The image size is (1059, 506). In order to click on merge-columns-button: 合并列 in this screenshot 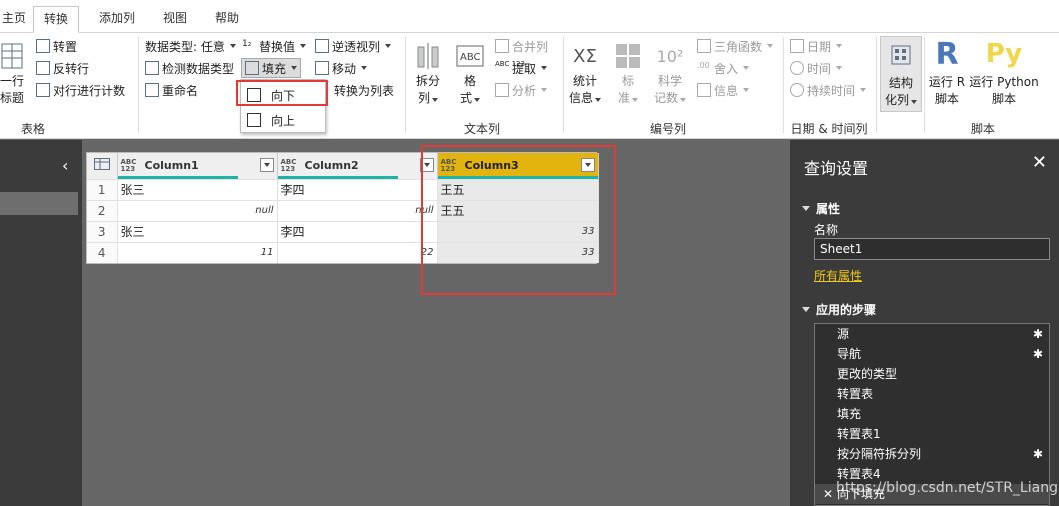, I will do `click(521, 46)`.